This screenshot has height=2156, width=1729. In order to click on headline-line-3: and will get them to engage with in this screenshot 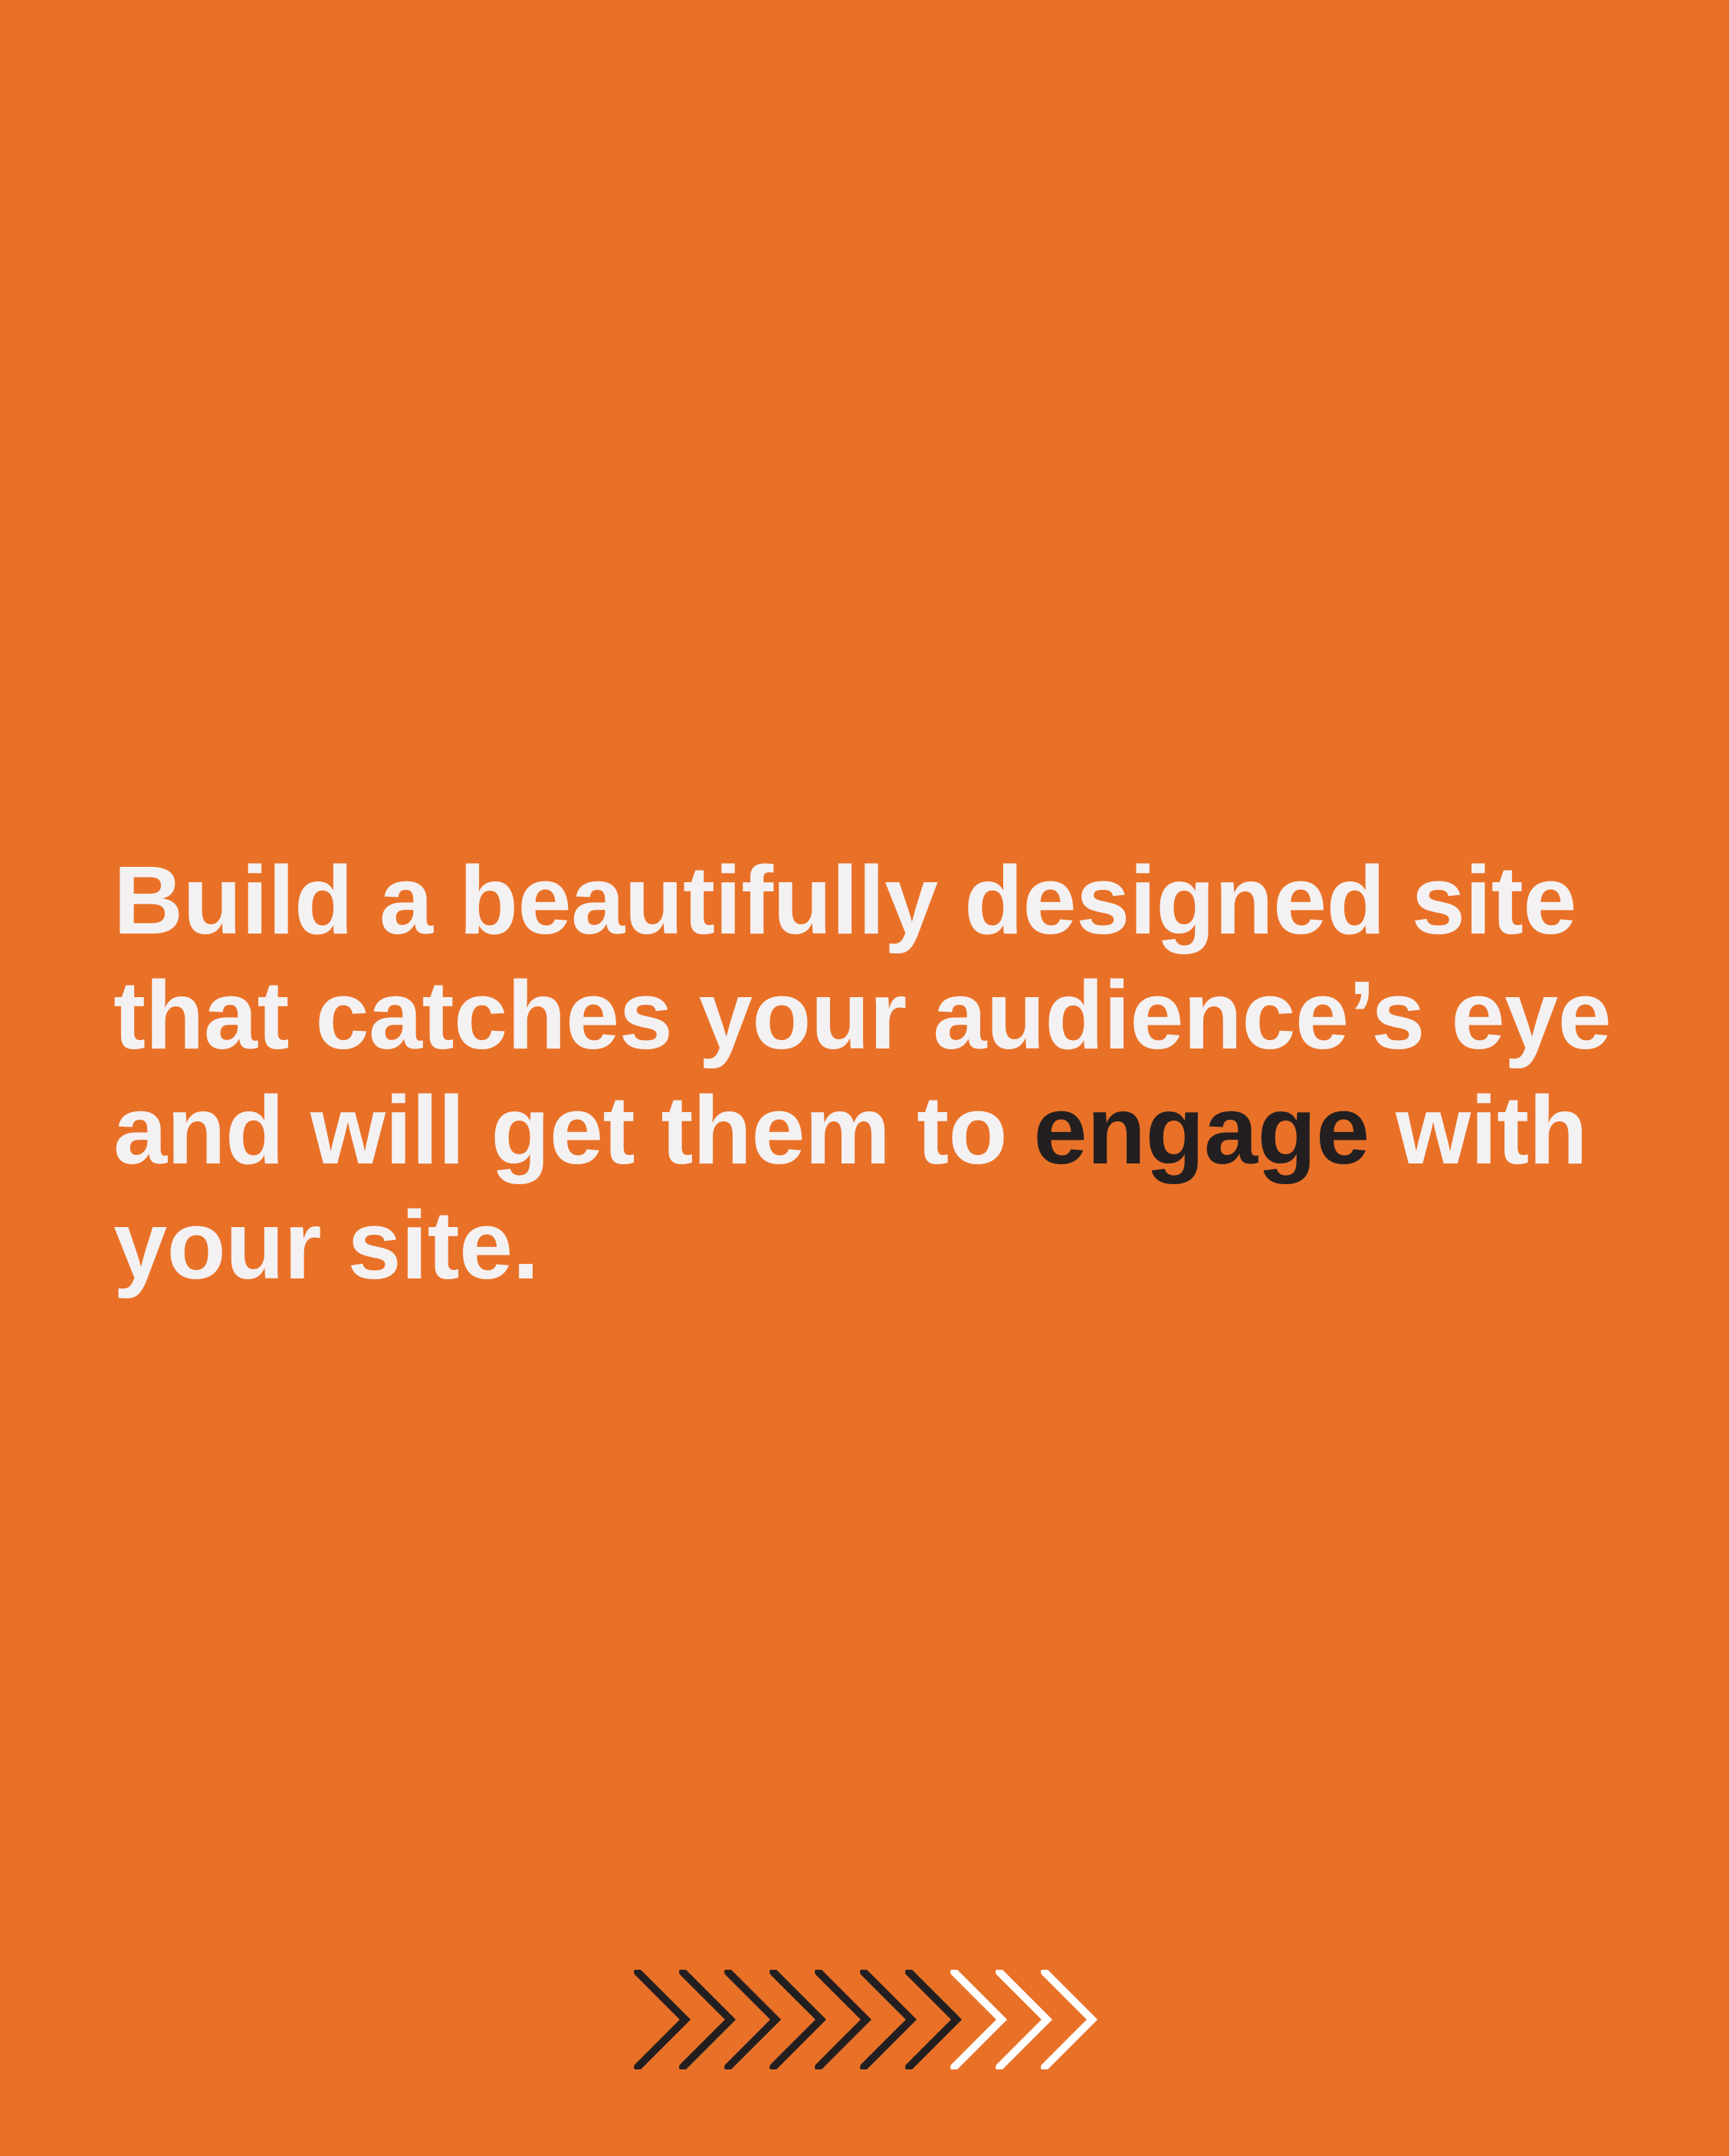, I will do `click(891, 1130)`.